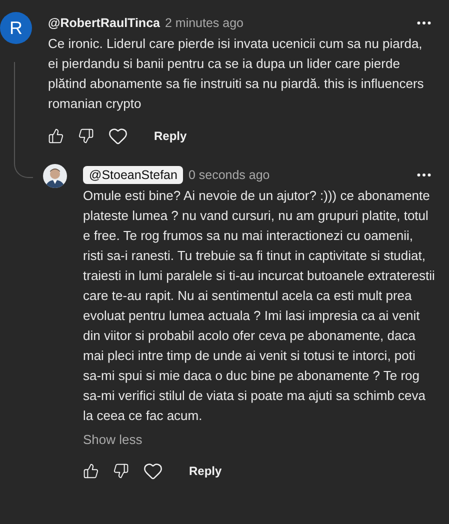 The height and width of the screenshot is (524, 449). What do you see at coordinates (112, 439) in the screenshot?
I see `show-less-button: Show less` at bounding box center [112, 439].